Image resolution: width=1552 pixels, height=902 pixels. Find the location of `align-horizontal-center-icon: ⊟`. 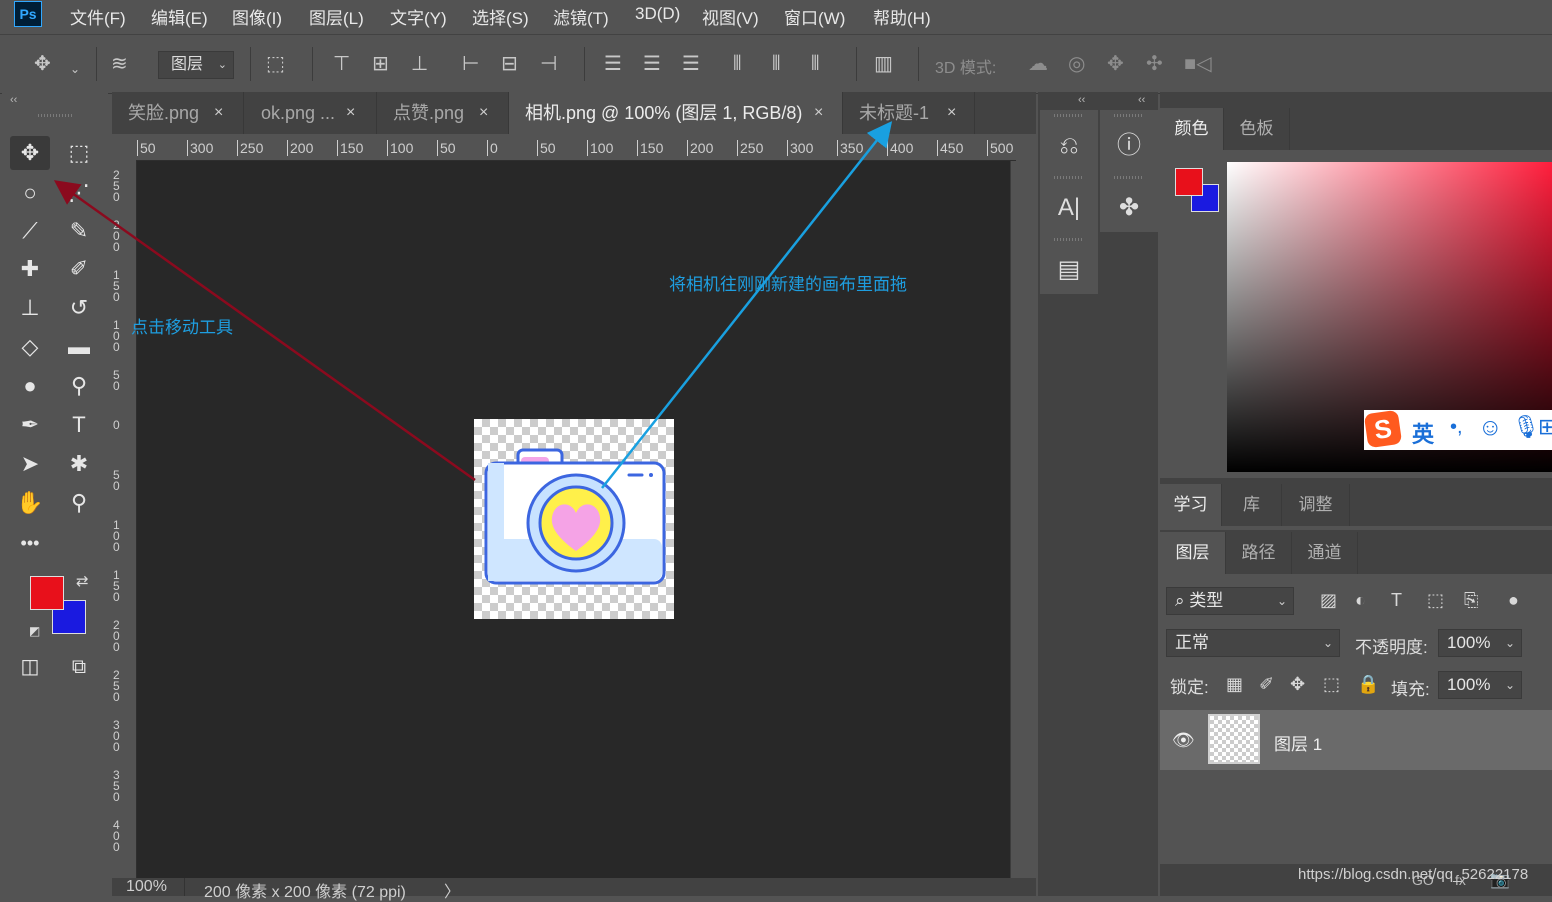

align-horizontal-center-icon: ⊟ is located at coordinates (509, 64).